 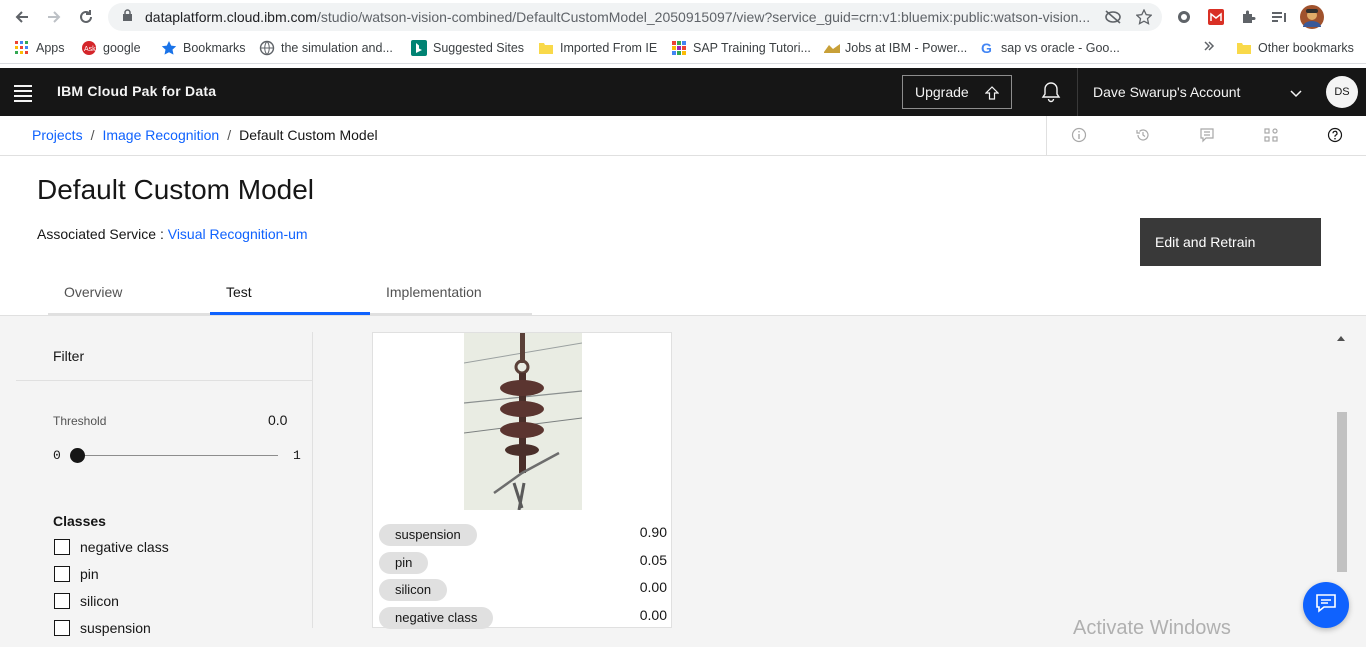 I want to click on bookmark-label: Suggested Sites, so click(x=479, y=48).